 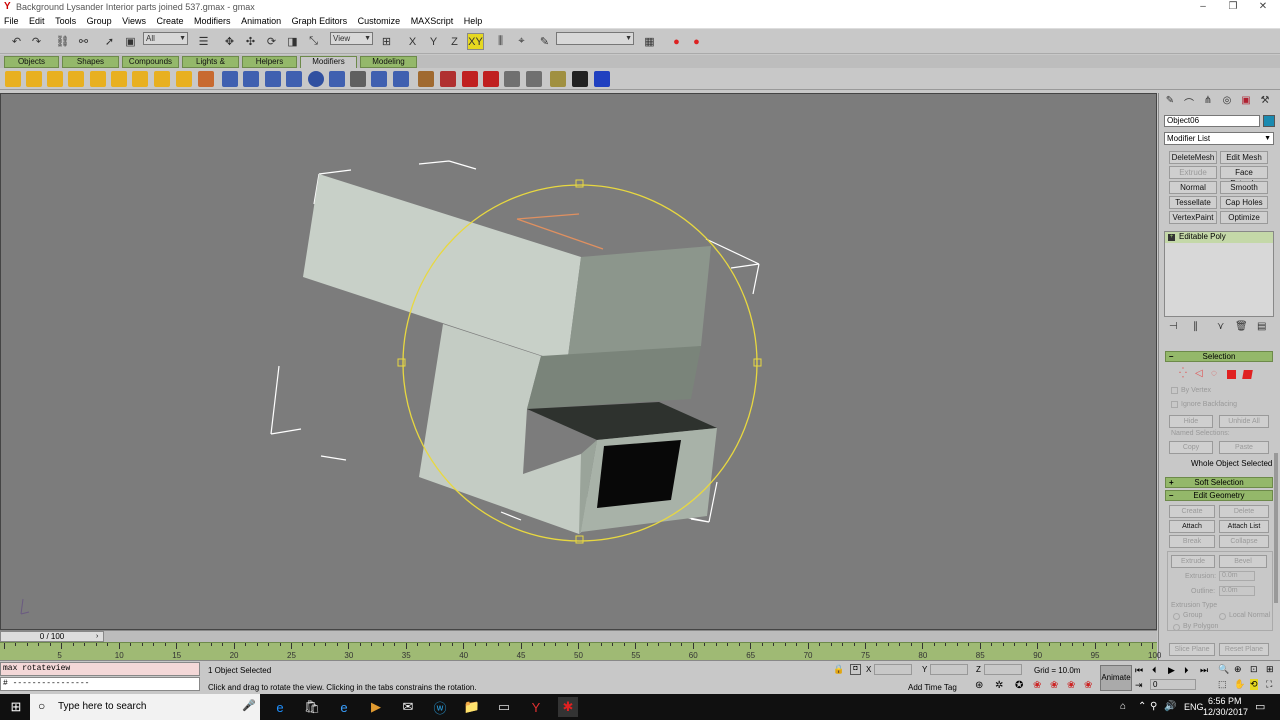 I want to click on arc-rotate-icon: ⟲, so click(x=1254, y=684).